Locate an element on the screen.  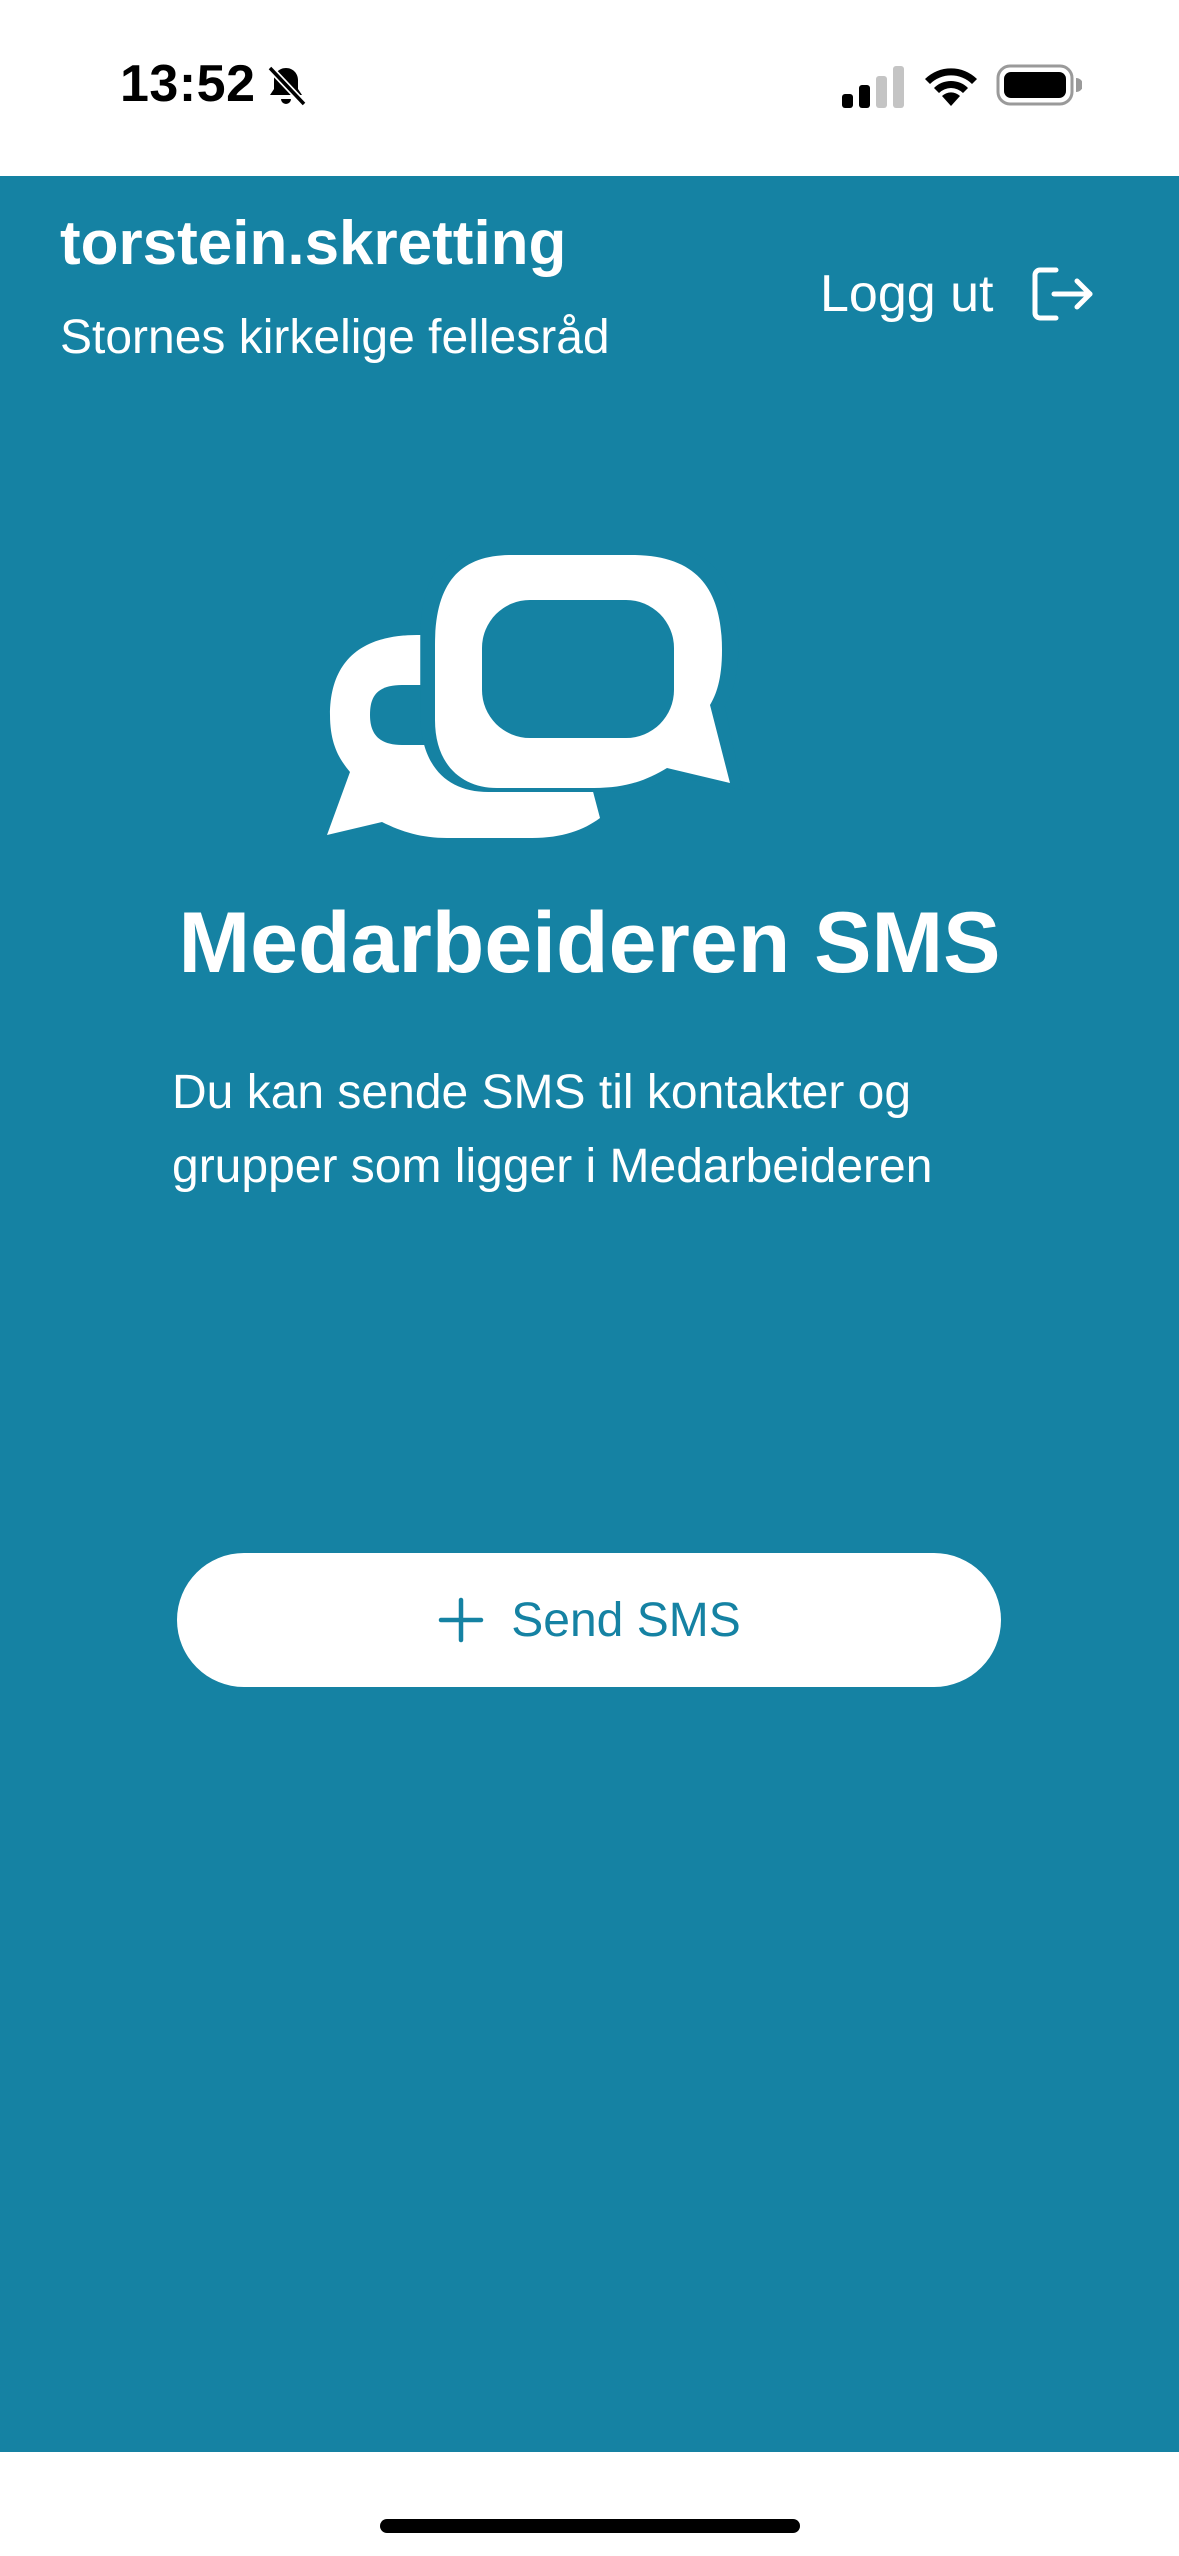
app-title: Medarbeideren SMS is located at coordinates (589, 943).